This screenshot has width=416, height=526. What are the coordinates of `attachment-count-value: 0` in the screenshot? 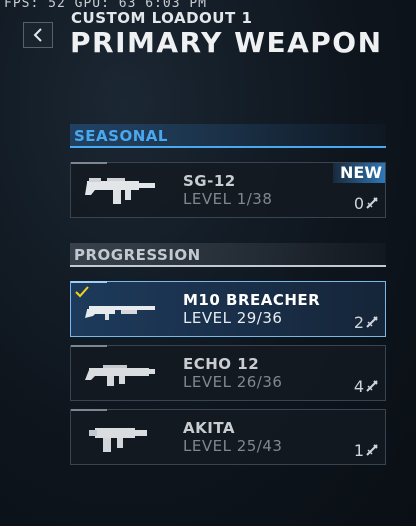 It's located at (358, 203).